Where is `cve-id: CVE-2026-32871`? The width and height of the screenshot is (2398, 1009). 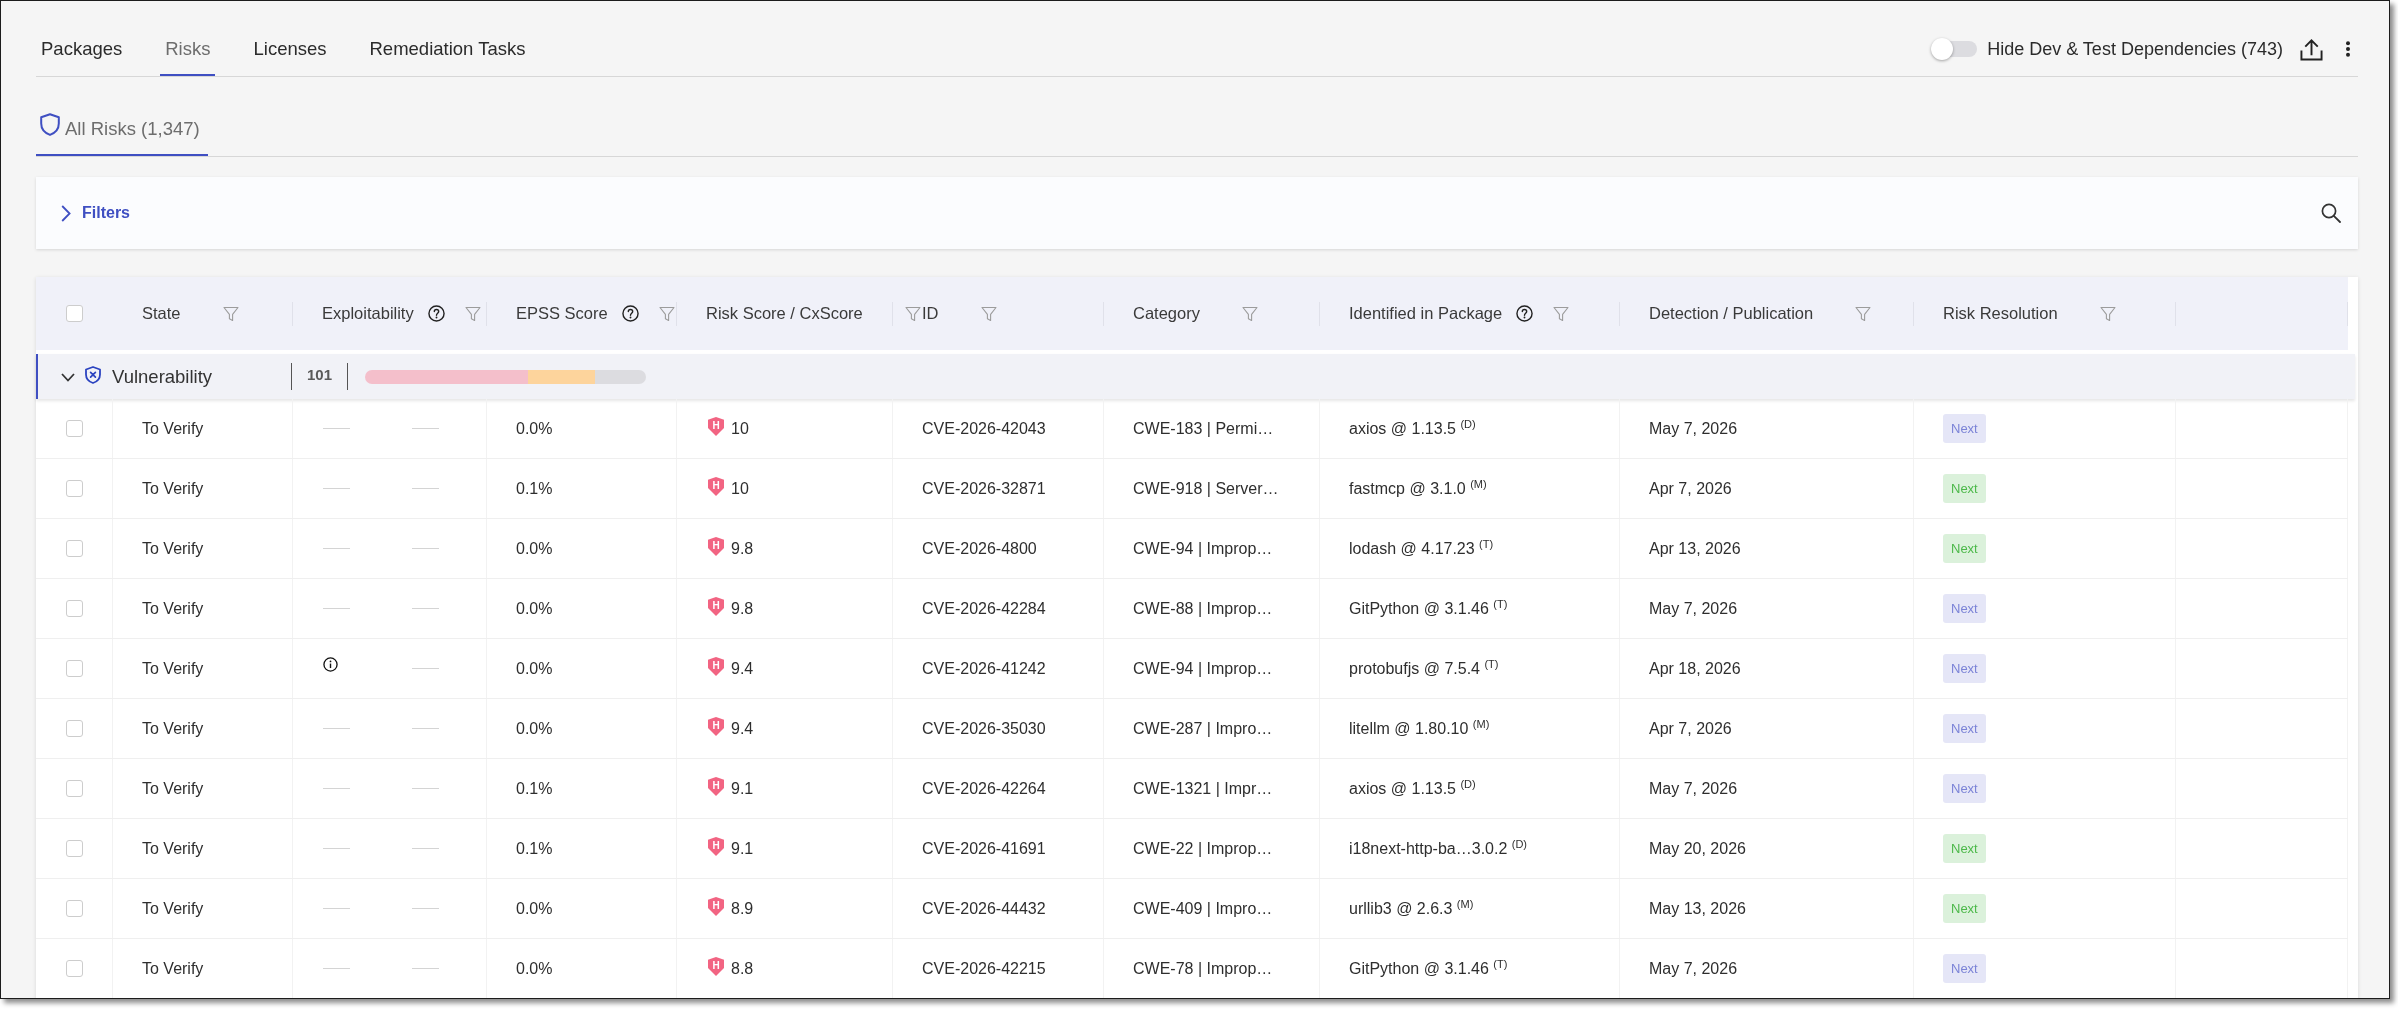
cve-id: CVE-2026-32871 is located at coordinates (984, 488).